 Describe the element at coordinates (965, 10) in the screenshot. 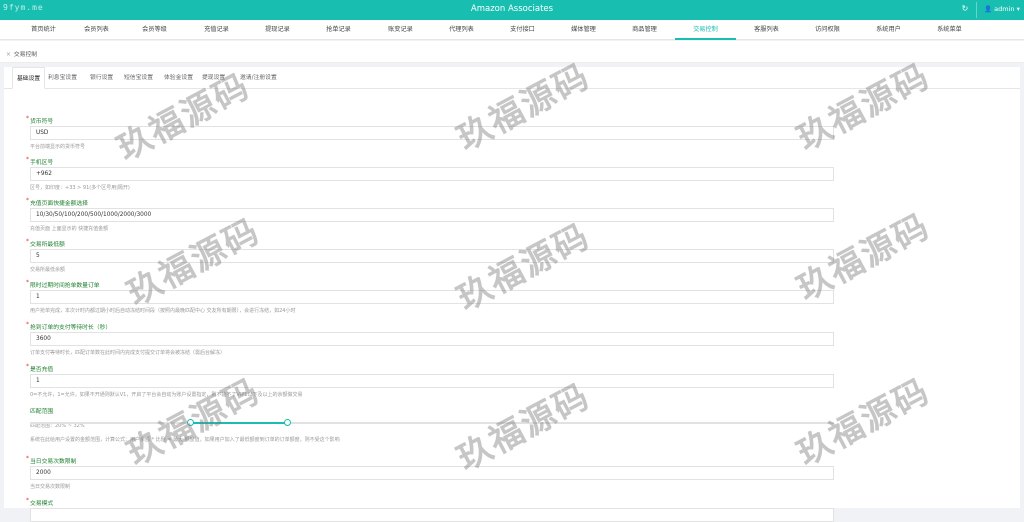

I see `refresh-icon: ↻` at that location.